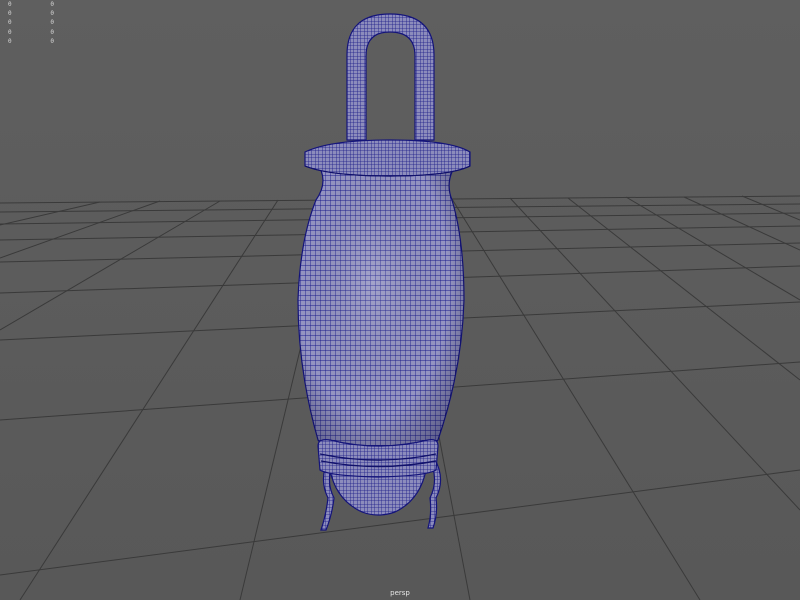 This screenshot has height=600, width=800. What do you see at coordinates (390, 77) in the screenshot?
I see `vase-handle` at bounding box center [390, 77].